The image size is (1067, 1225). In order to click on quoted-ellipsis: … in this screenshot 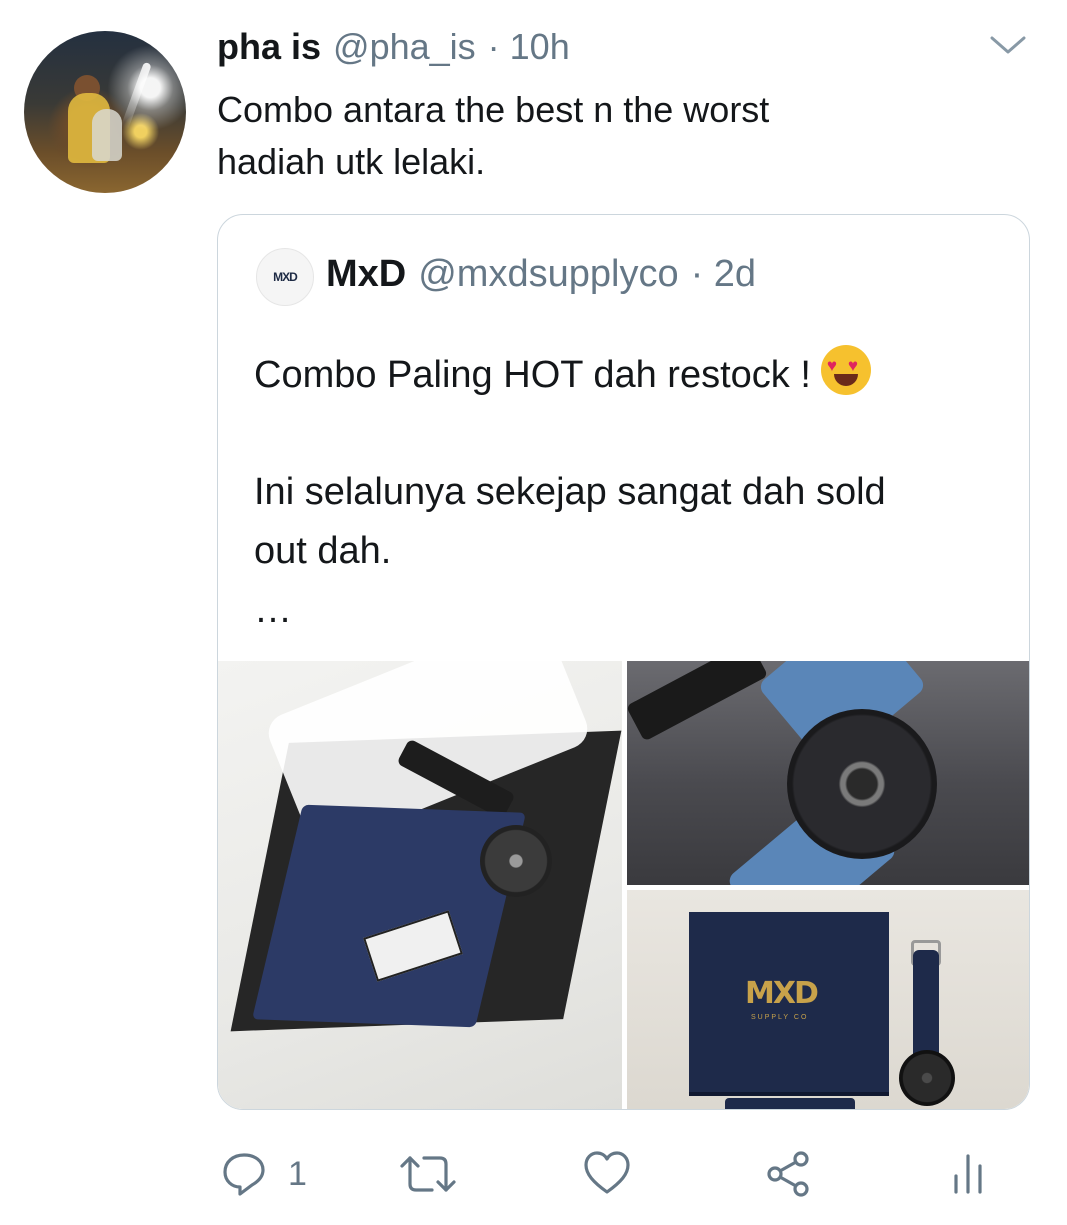, I will do `click(273, 610)`.